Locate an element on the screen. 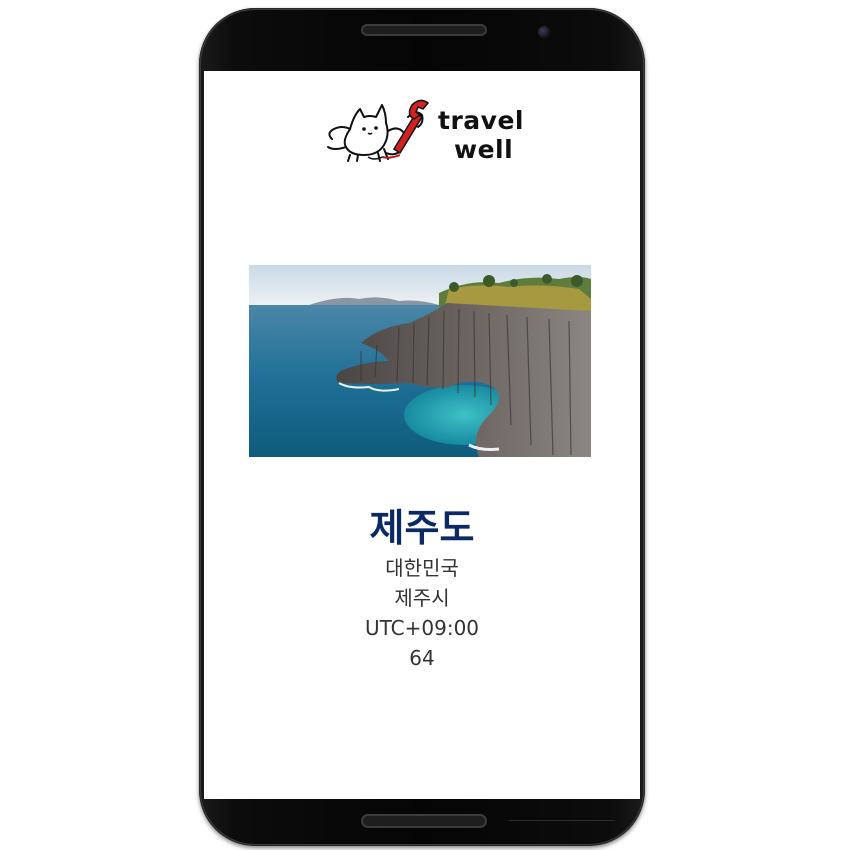 This screenshot has height=850, width=850. home-bar is located at coordinates (424, 821).